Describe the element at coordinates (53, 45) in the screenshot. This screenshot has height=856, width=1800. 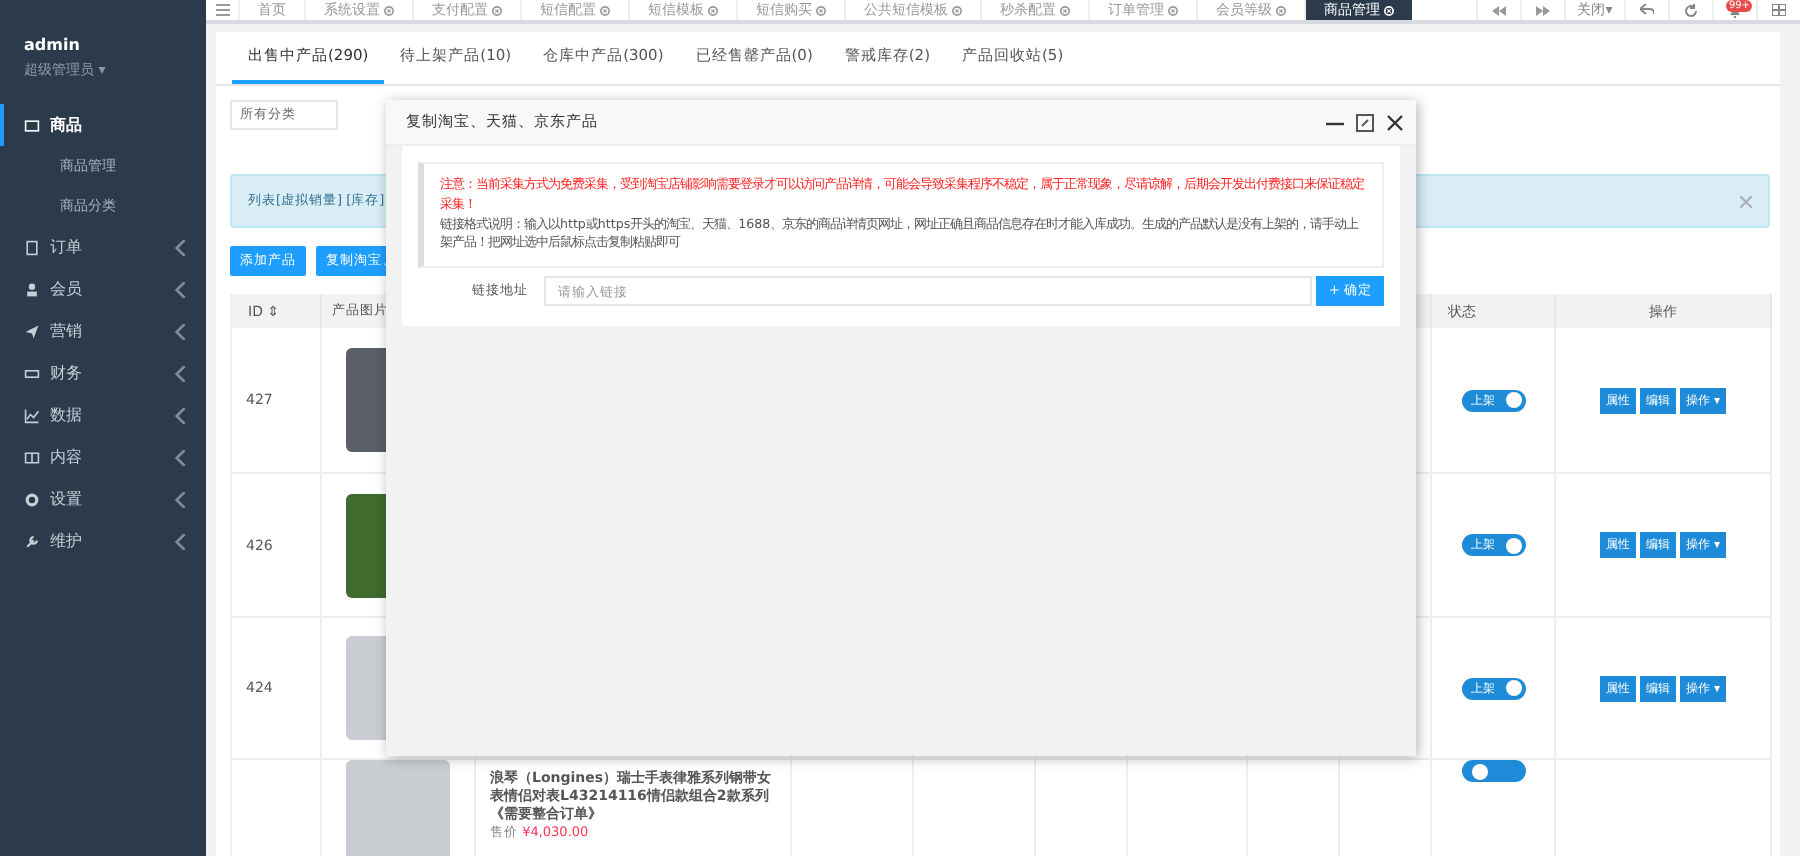
I see `user-name: admin` at that location.